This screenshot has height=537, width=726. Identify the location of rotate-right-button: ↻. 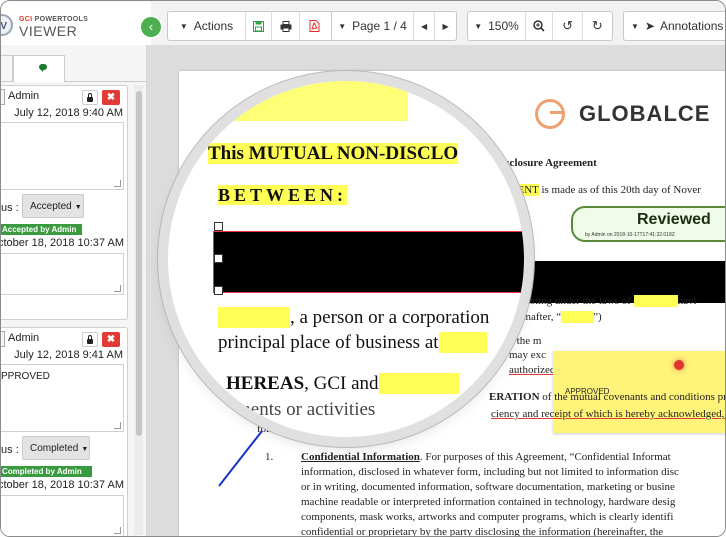
(597, 26).